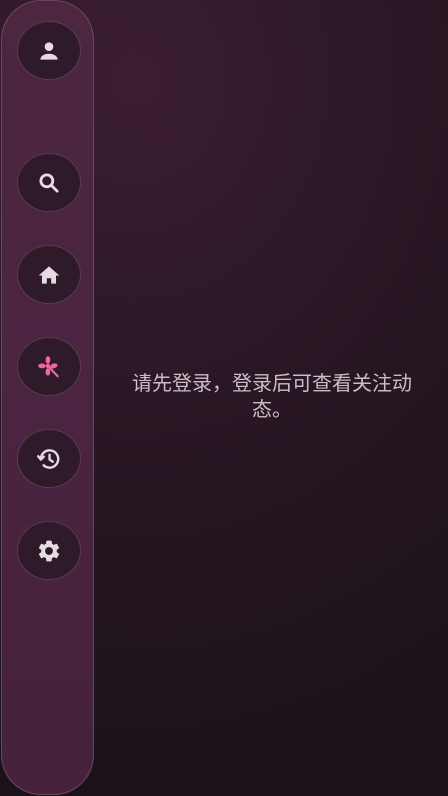 The image size is (448, 796). I want to click on sidebar-item-profile, so click(49, 50).